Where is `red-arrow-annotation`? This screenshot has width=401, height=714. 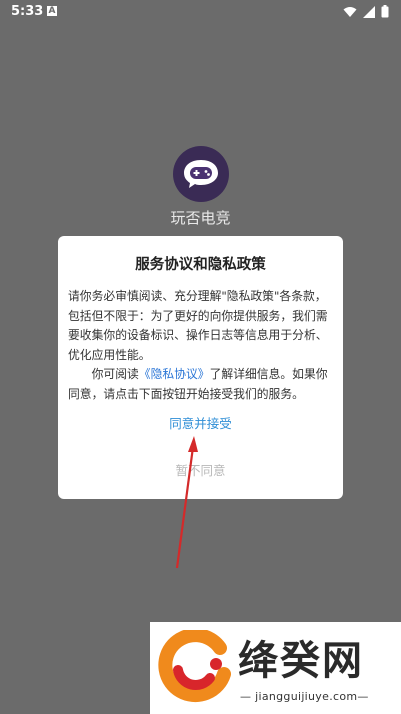 red-arrow-annotation is located at coordinates (186, 502).